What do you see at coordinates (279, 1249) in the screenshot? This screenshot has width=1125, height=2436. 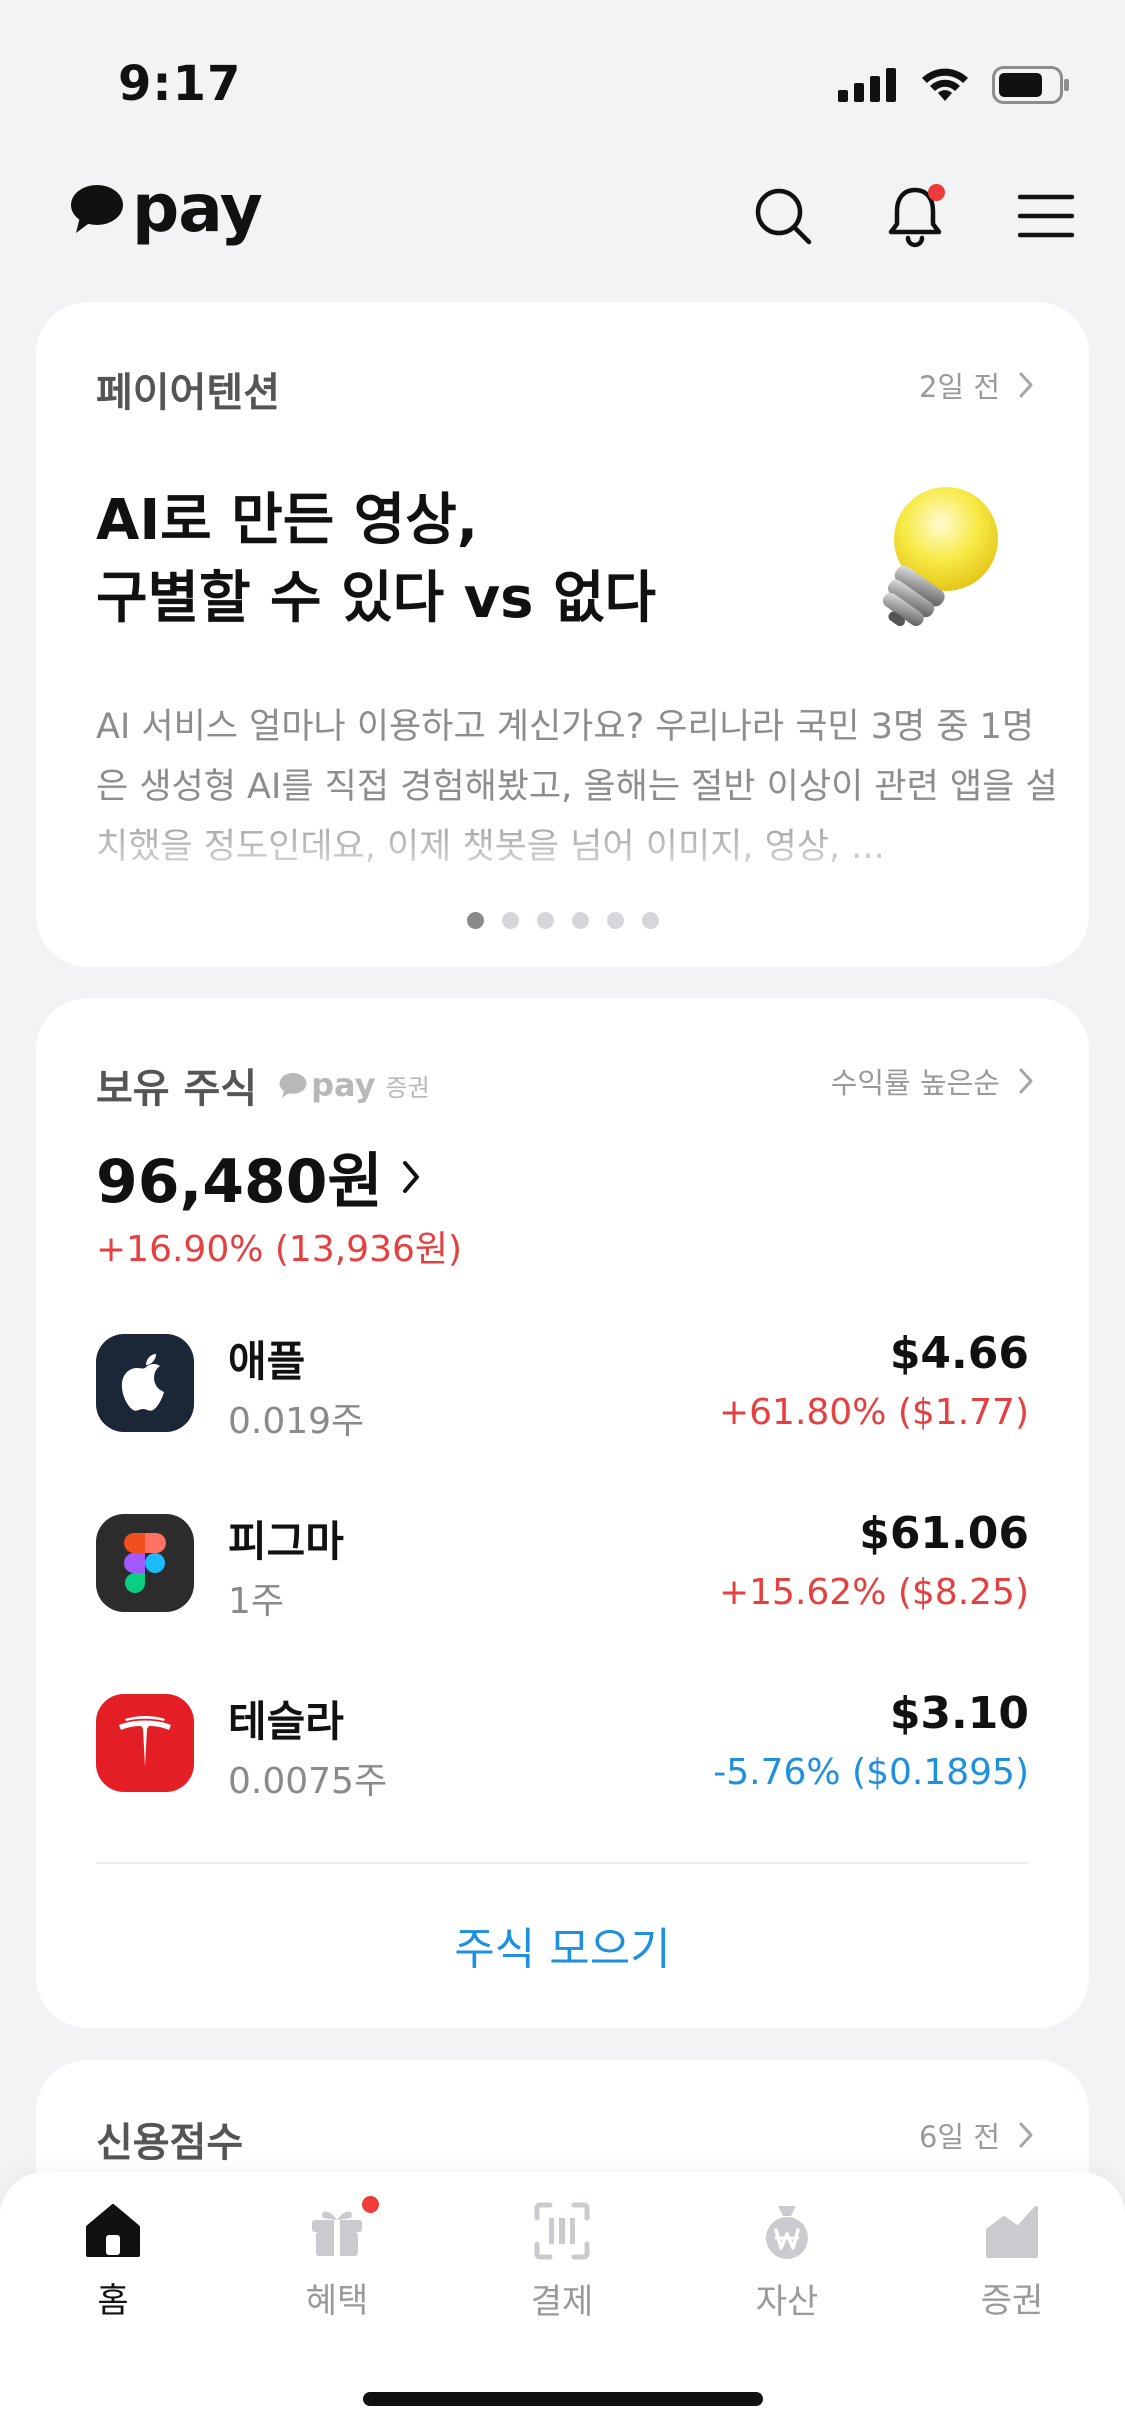 I see `total-change: +16.90% (13,936원)` at bounding box center [279, 1249].